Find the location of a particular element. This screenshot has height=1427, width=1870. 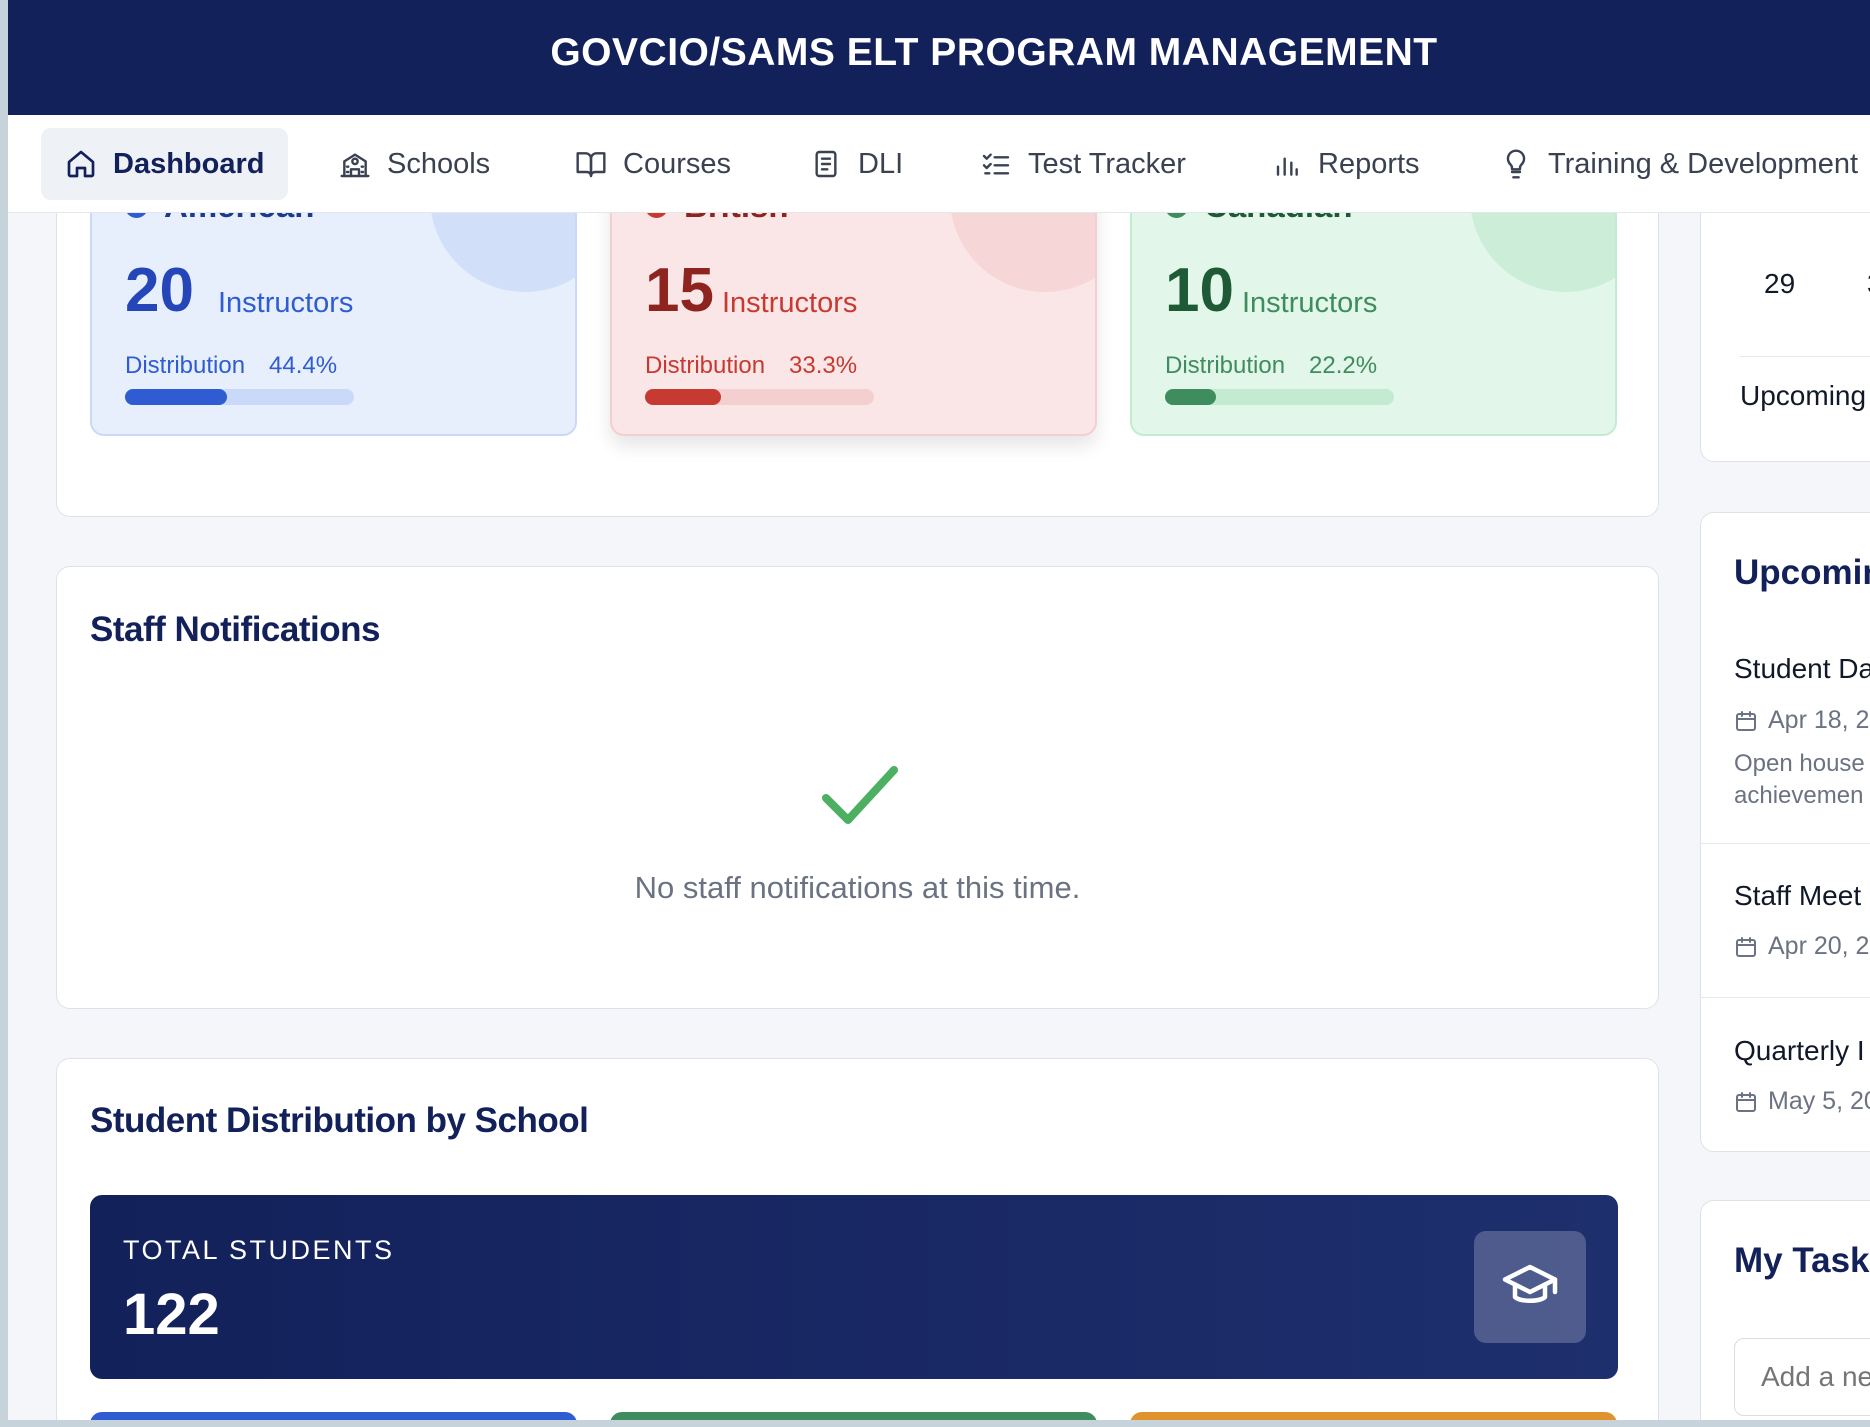

nav-tab-test-tracker: Test Tracker is located at coordinates (1083, 164).